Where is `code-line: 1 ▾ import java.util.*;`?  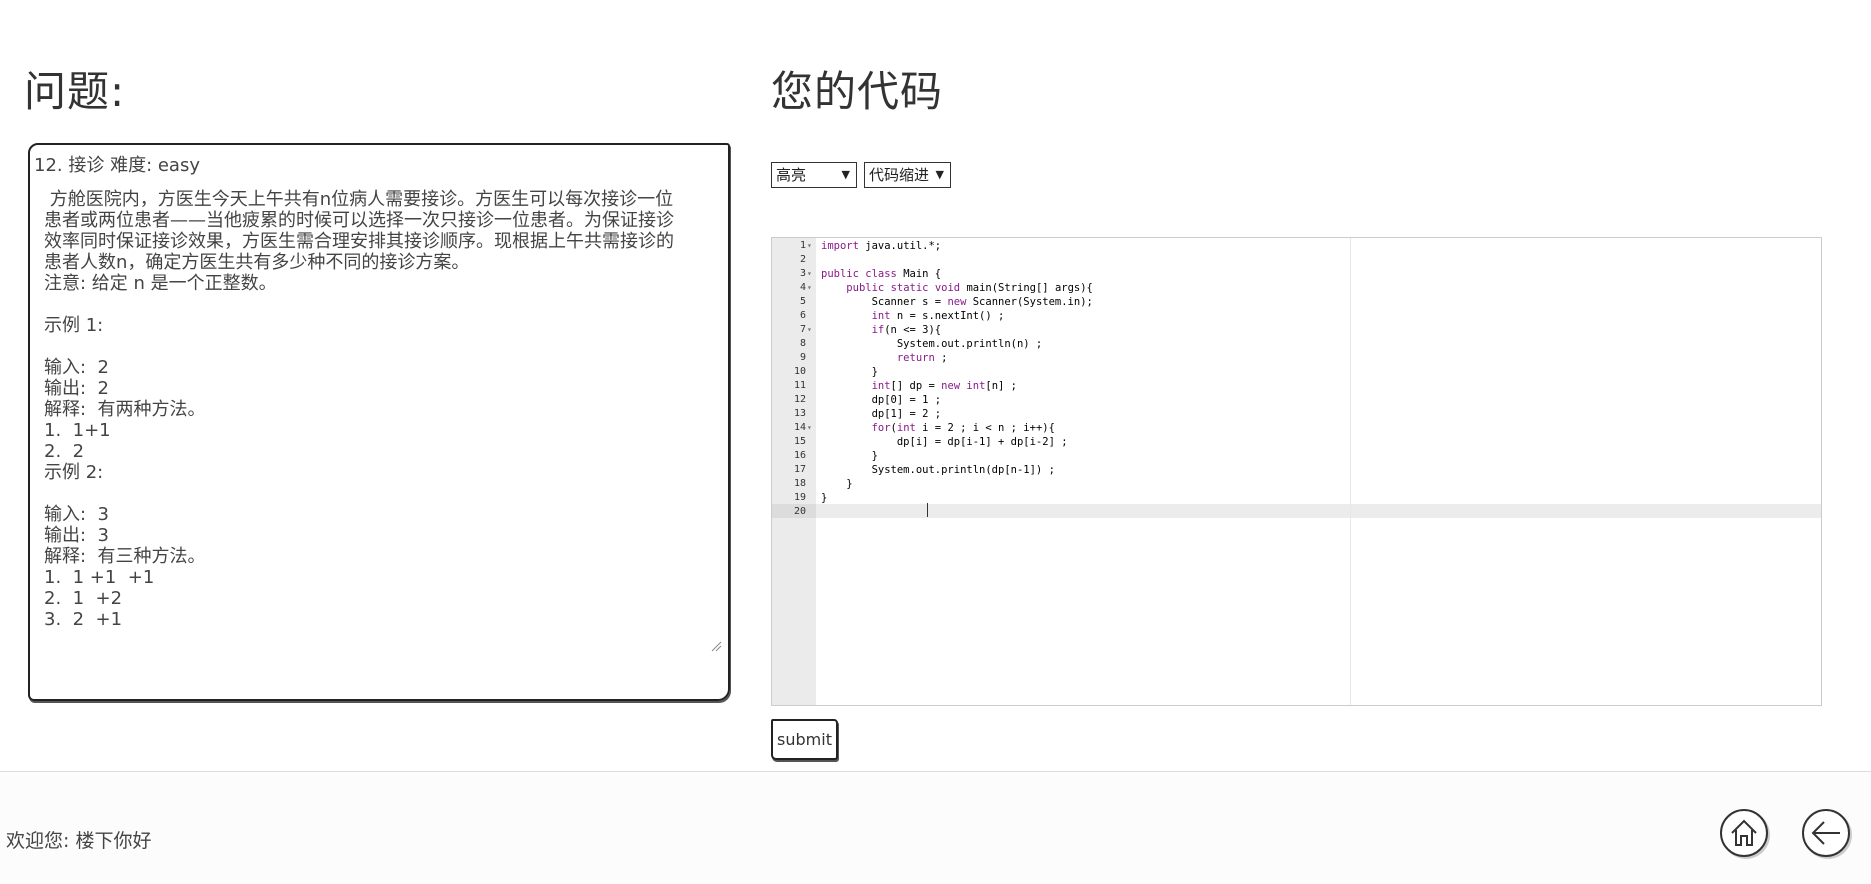 code-line: 1 ▾ import java.util.*; is located at coordinates (1296, 246).